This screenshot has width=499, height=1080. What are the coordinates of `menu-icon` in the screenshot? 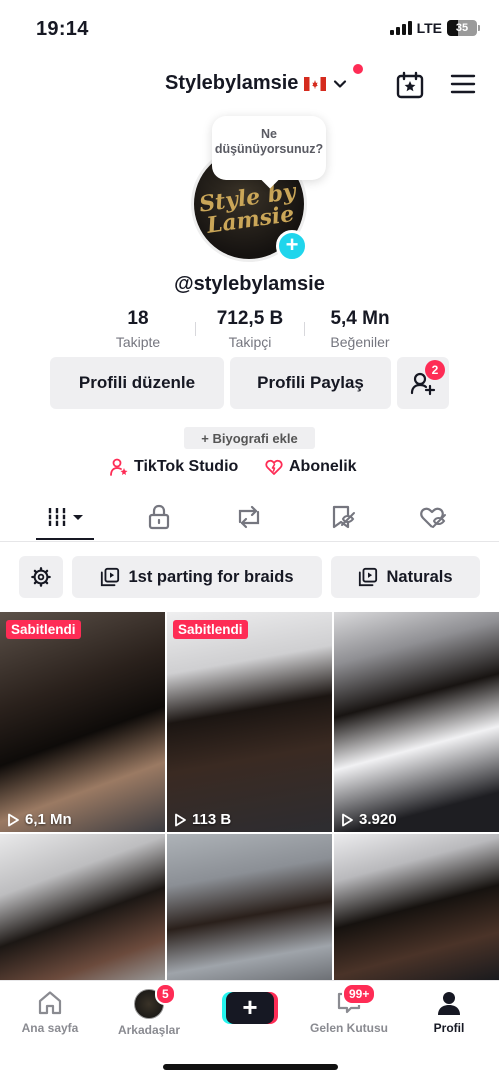 It's located at (463, 84).